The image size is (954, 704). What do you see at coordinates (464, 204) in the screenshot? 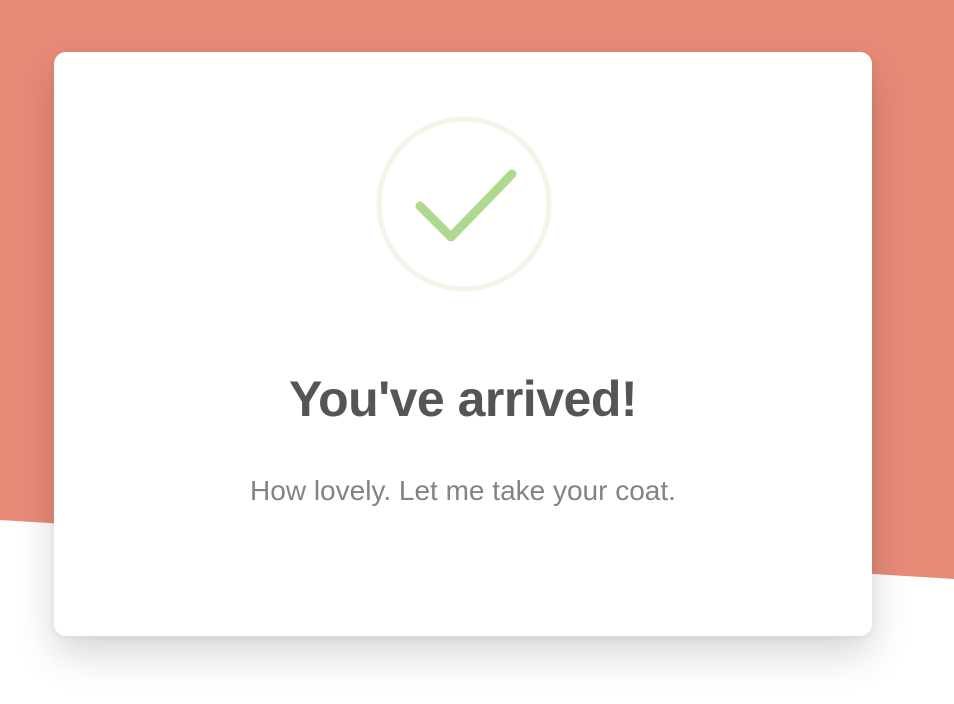
I see `checkmark-icon` at bounding box center [464, 204].